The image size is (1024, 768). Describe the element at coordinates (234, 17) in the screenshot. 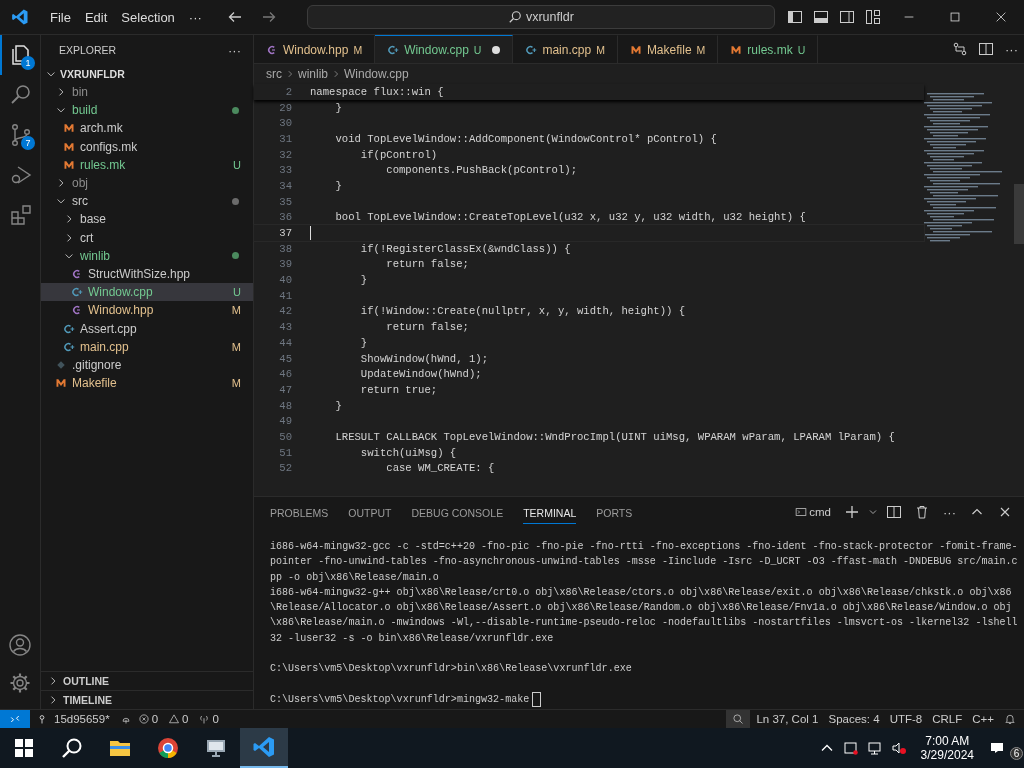

I see `back-arrow-icon` at that location.